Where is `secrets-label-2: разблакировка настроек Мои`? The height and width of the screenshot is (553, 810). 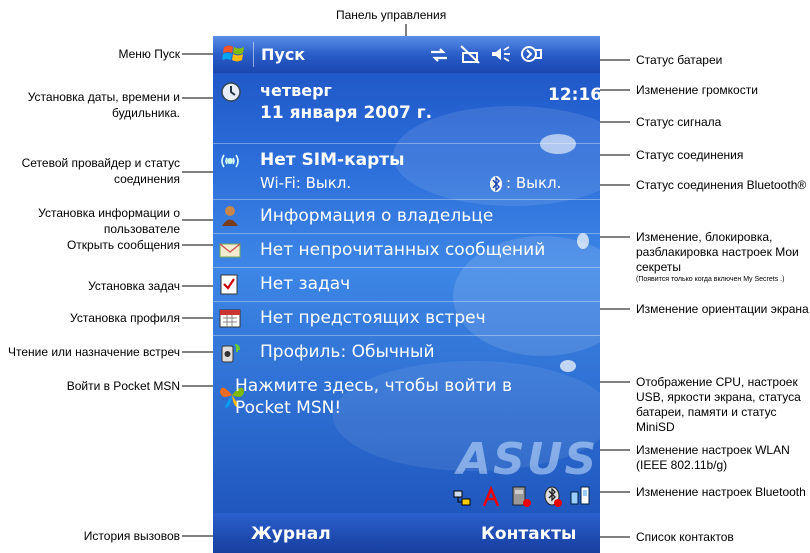 secrets-label-2: разблакировка настроек Мои is located at coordinates (717, 252).